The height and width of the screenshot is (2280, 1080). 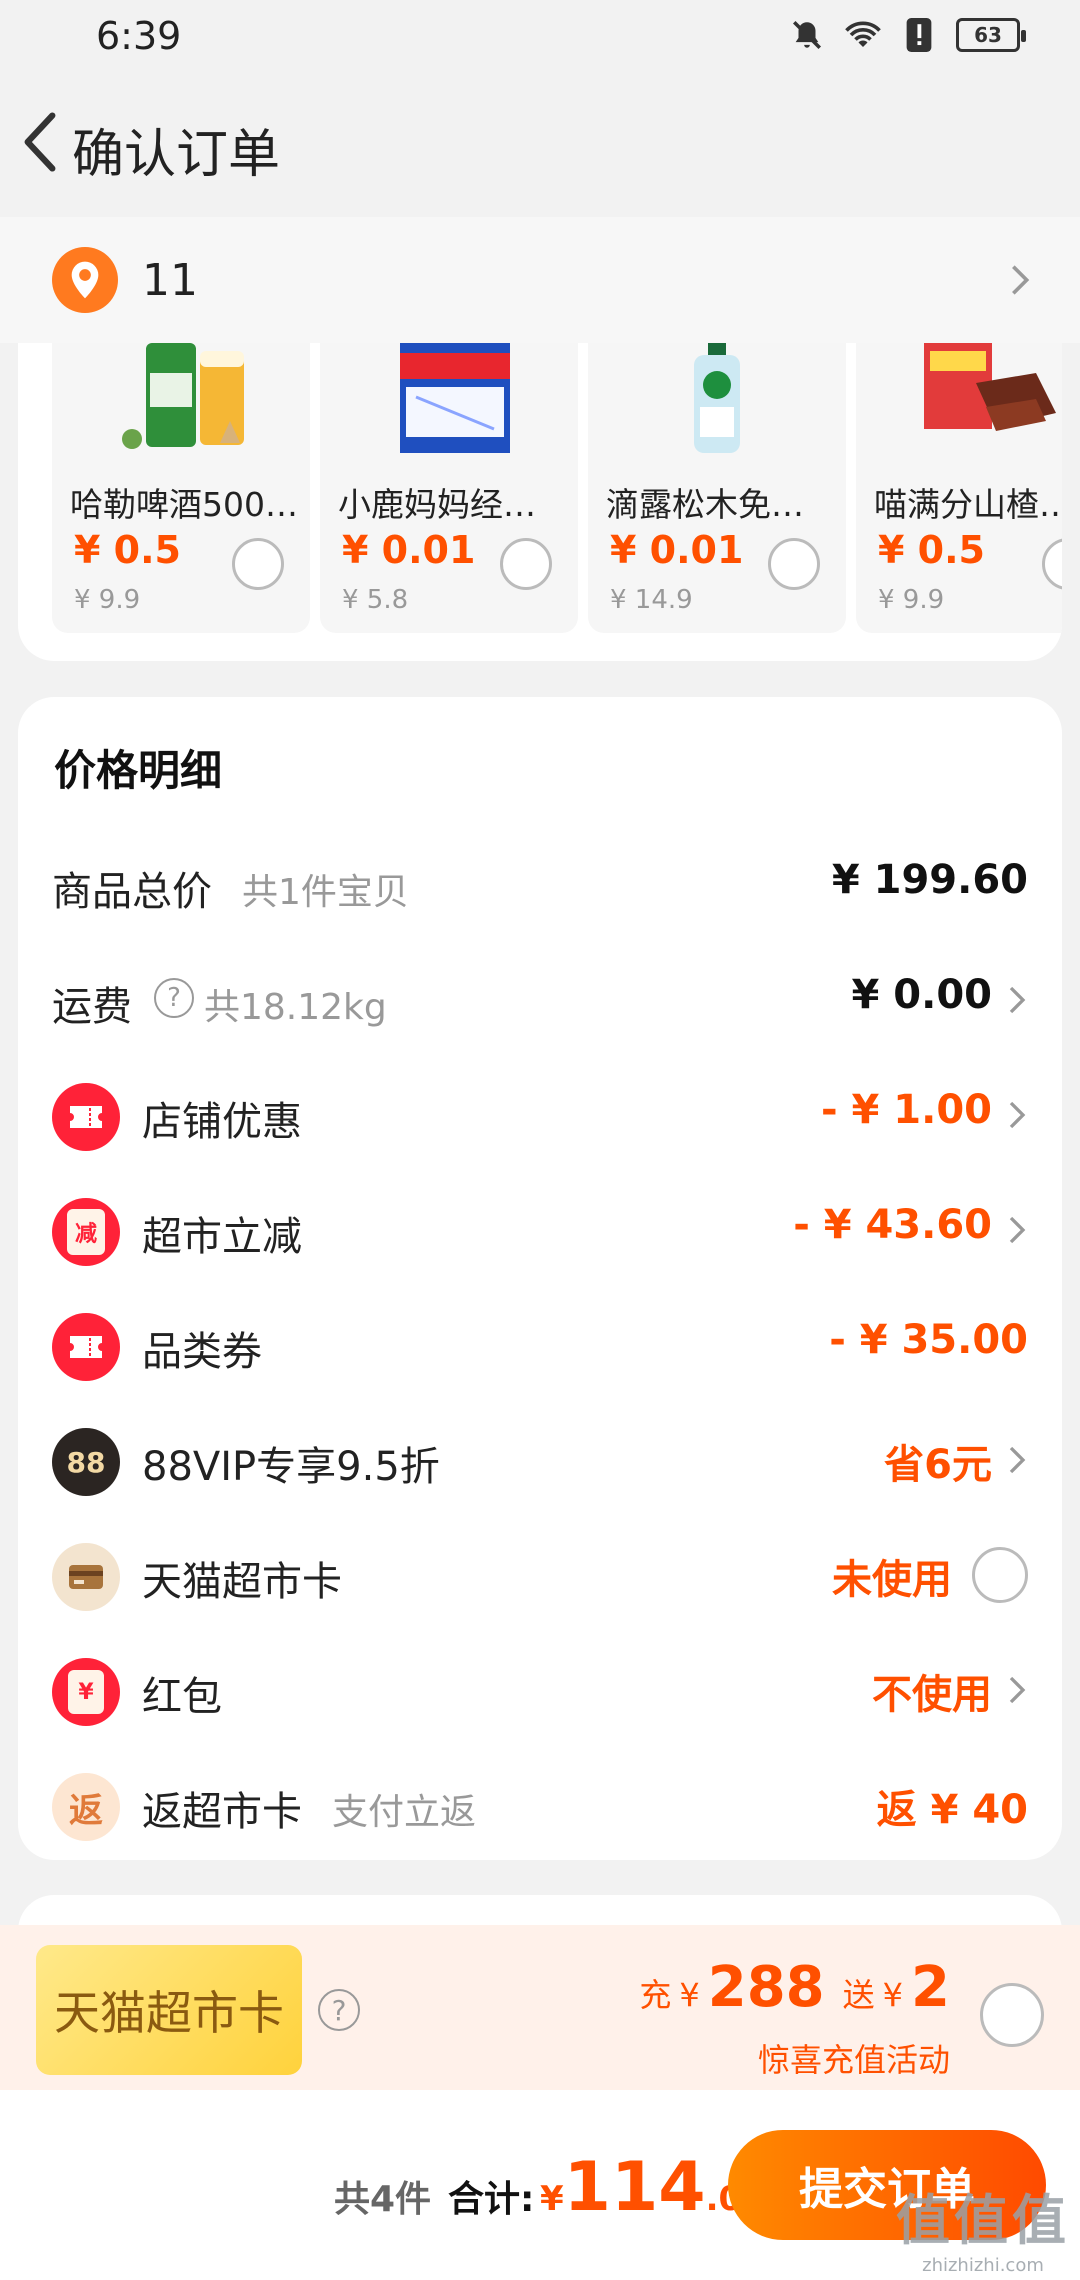 I want to click on row-label: 商品总价, so click(x=132, y=892).